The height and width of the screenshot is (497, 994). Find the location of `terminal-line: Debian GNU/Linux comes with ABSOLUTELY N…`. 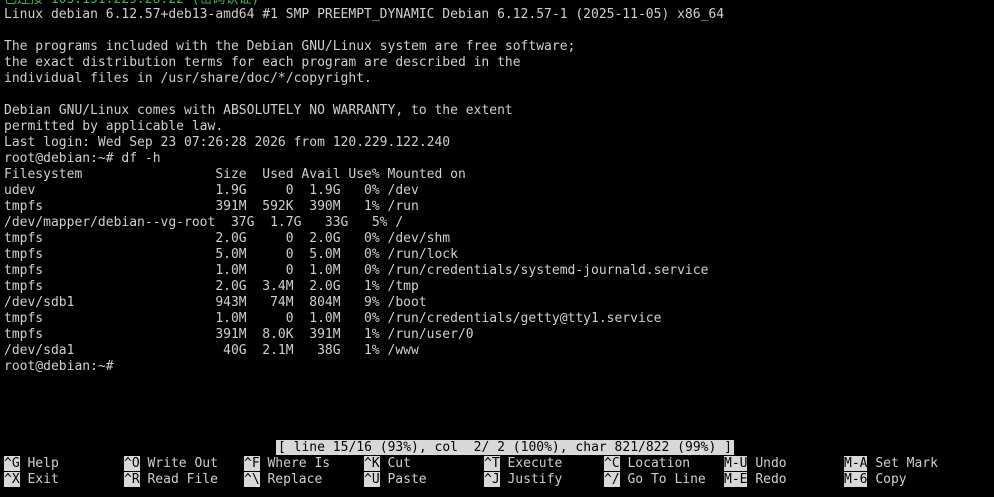

terminal-line: Debian GNU/Linux comes with ABSOLUTELY N… is located at coordinates (258, 110).